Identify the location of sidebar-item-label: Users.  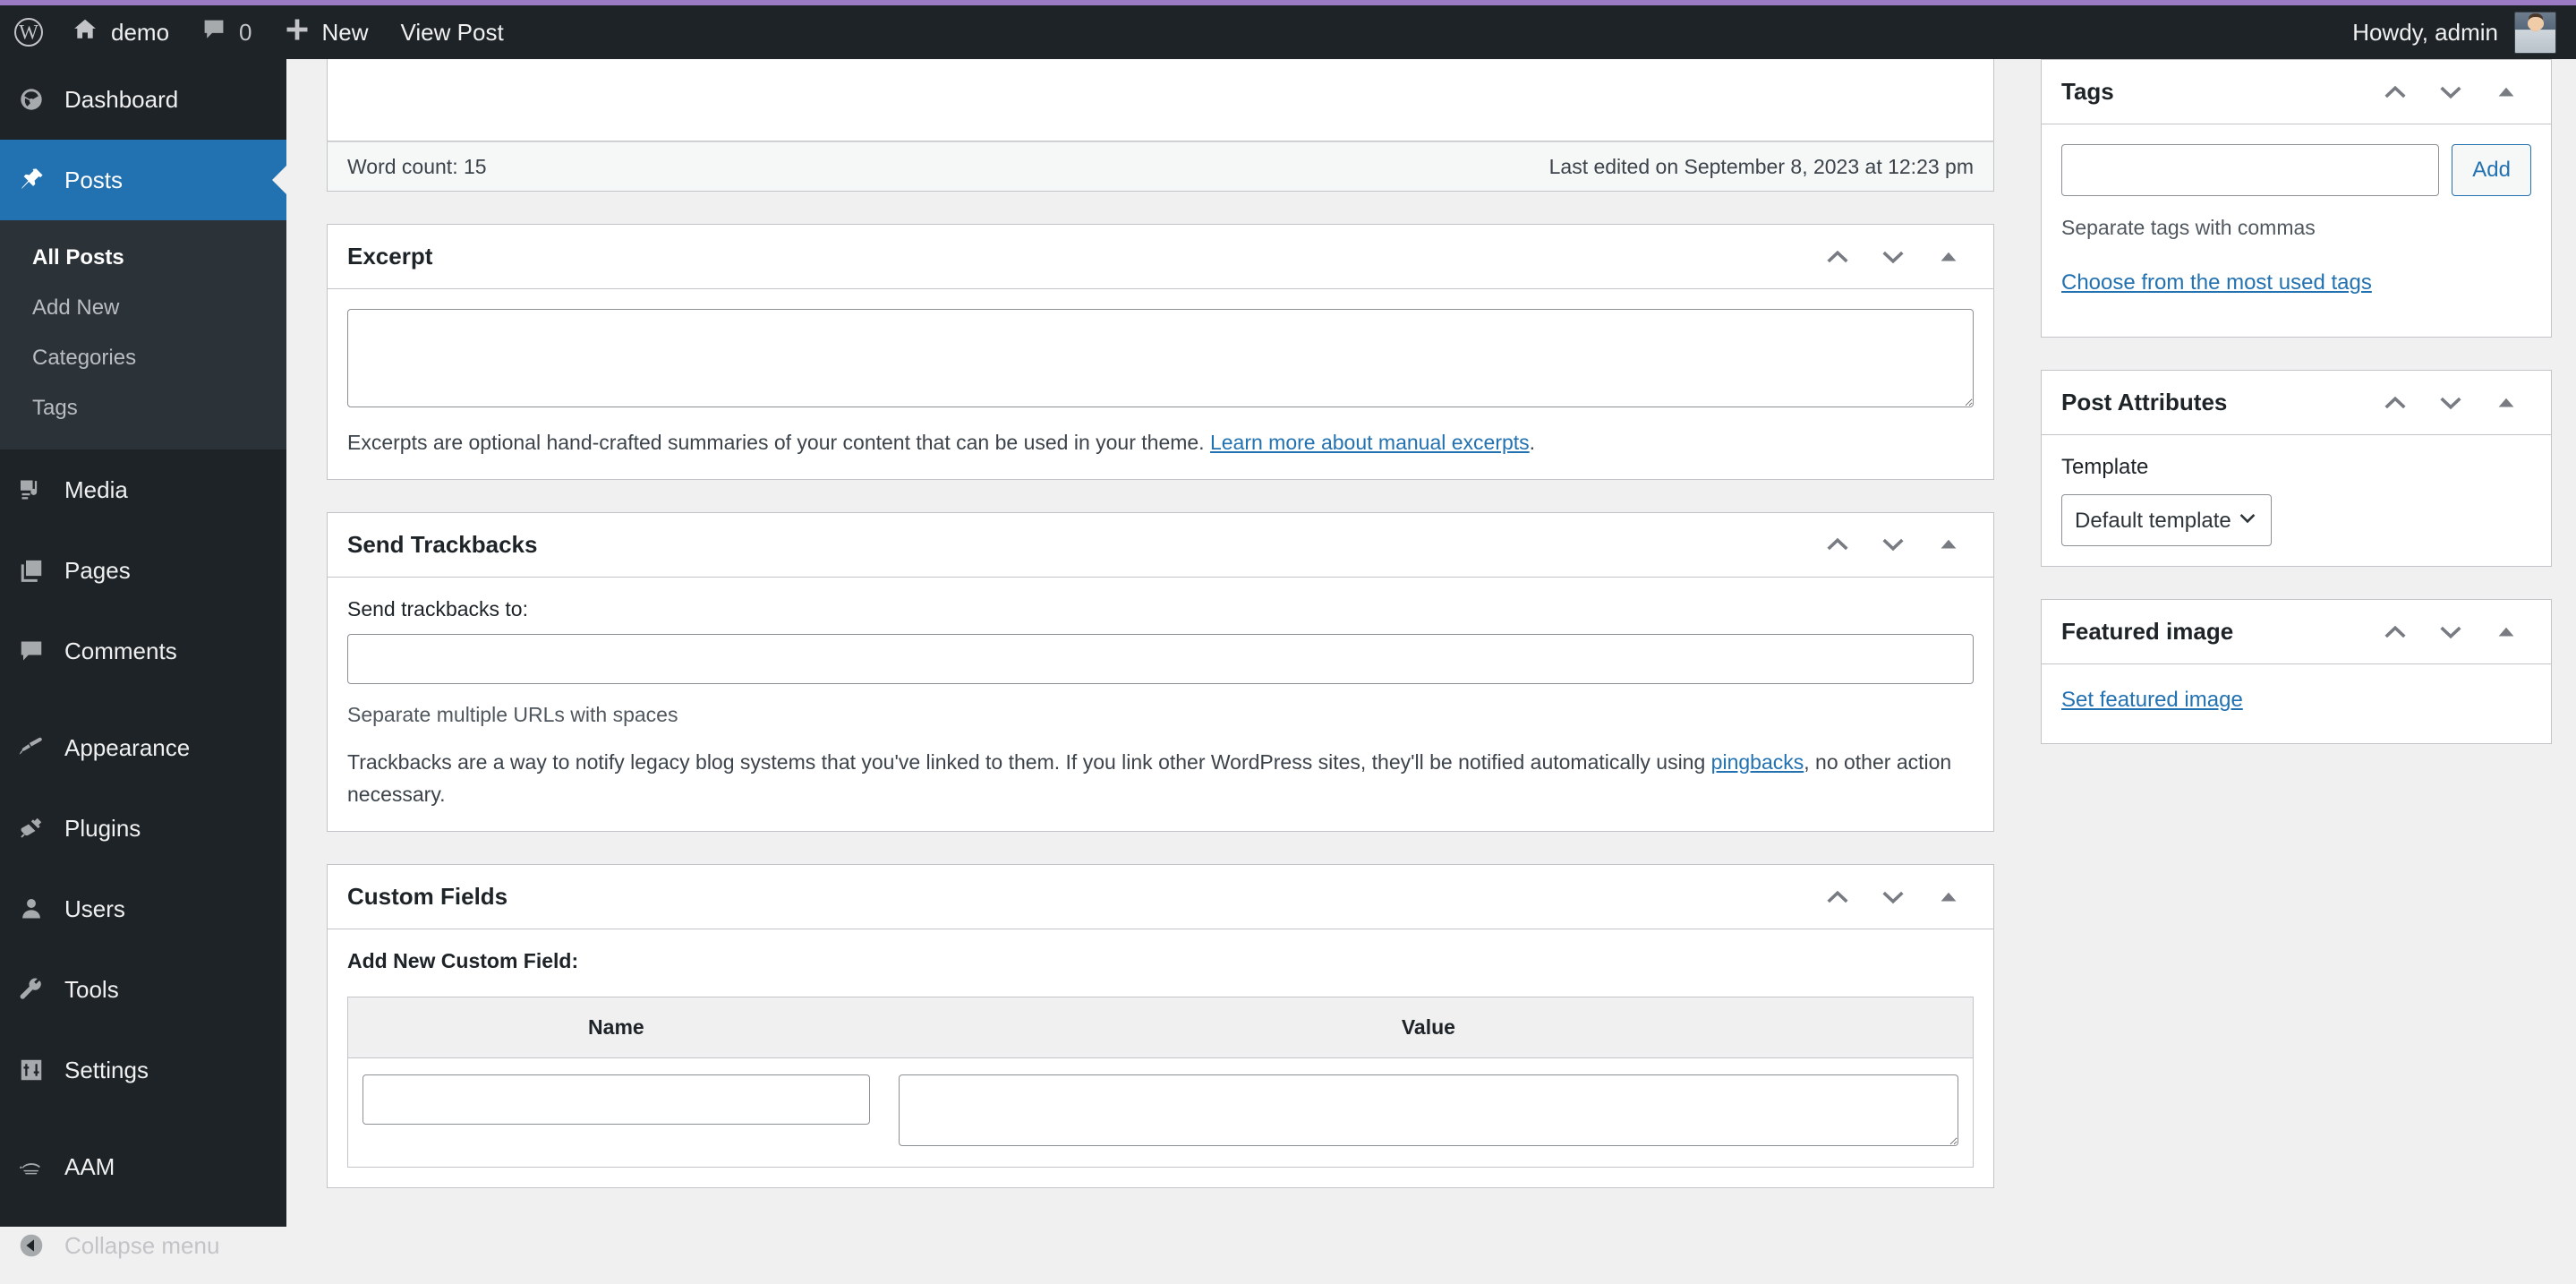
(94, 908).